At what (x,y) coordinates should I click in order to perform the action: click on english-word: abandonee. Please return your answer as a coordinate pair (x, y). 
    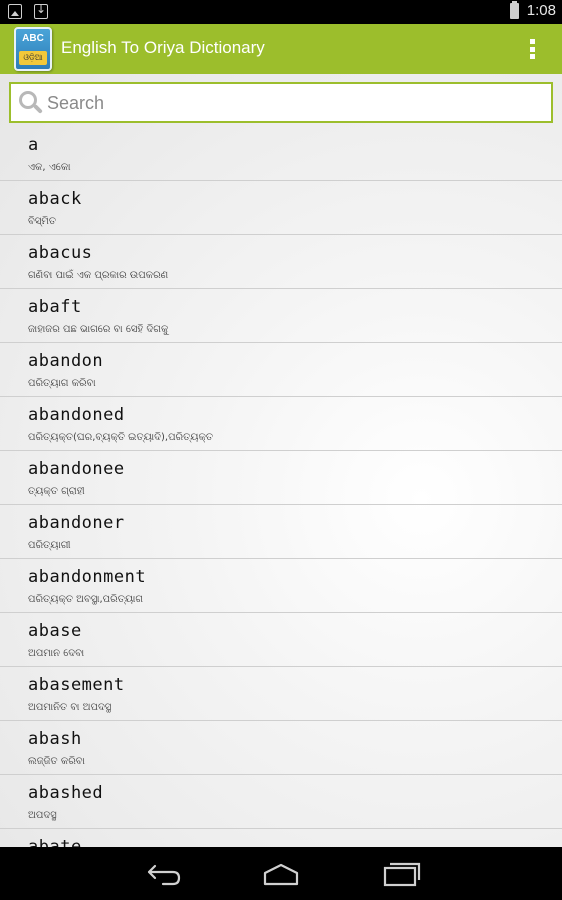
    Looking at the image, I should click on (76, 469).